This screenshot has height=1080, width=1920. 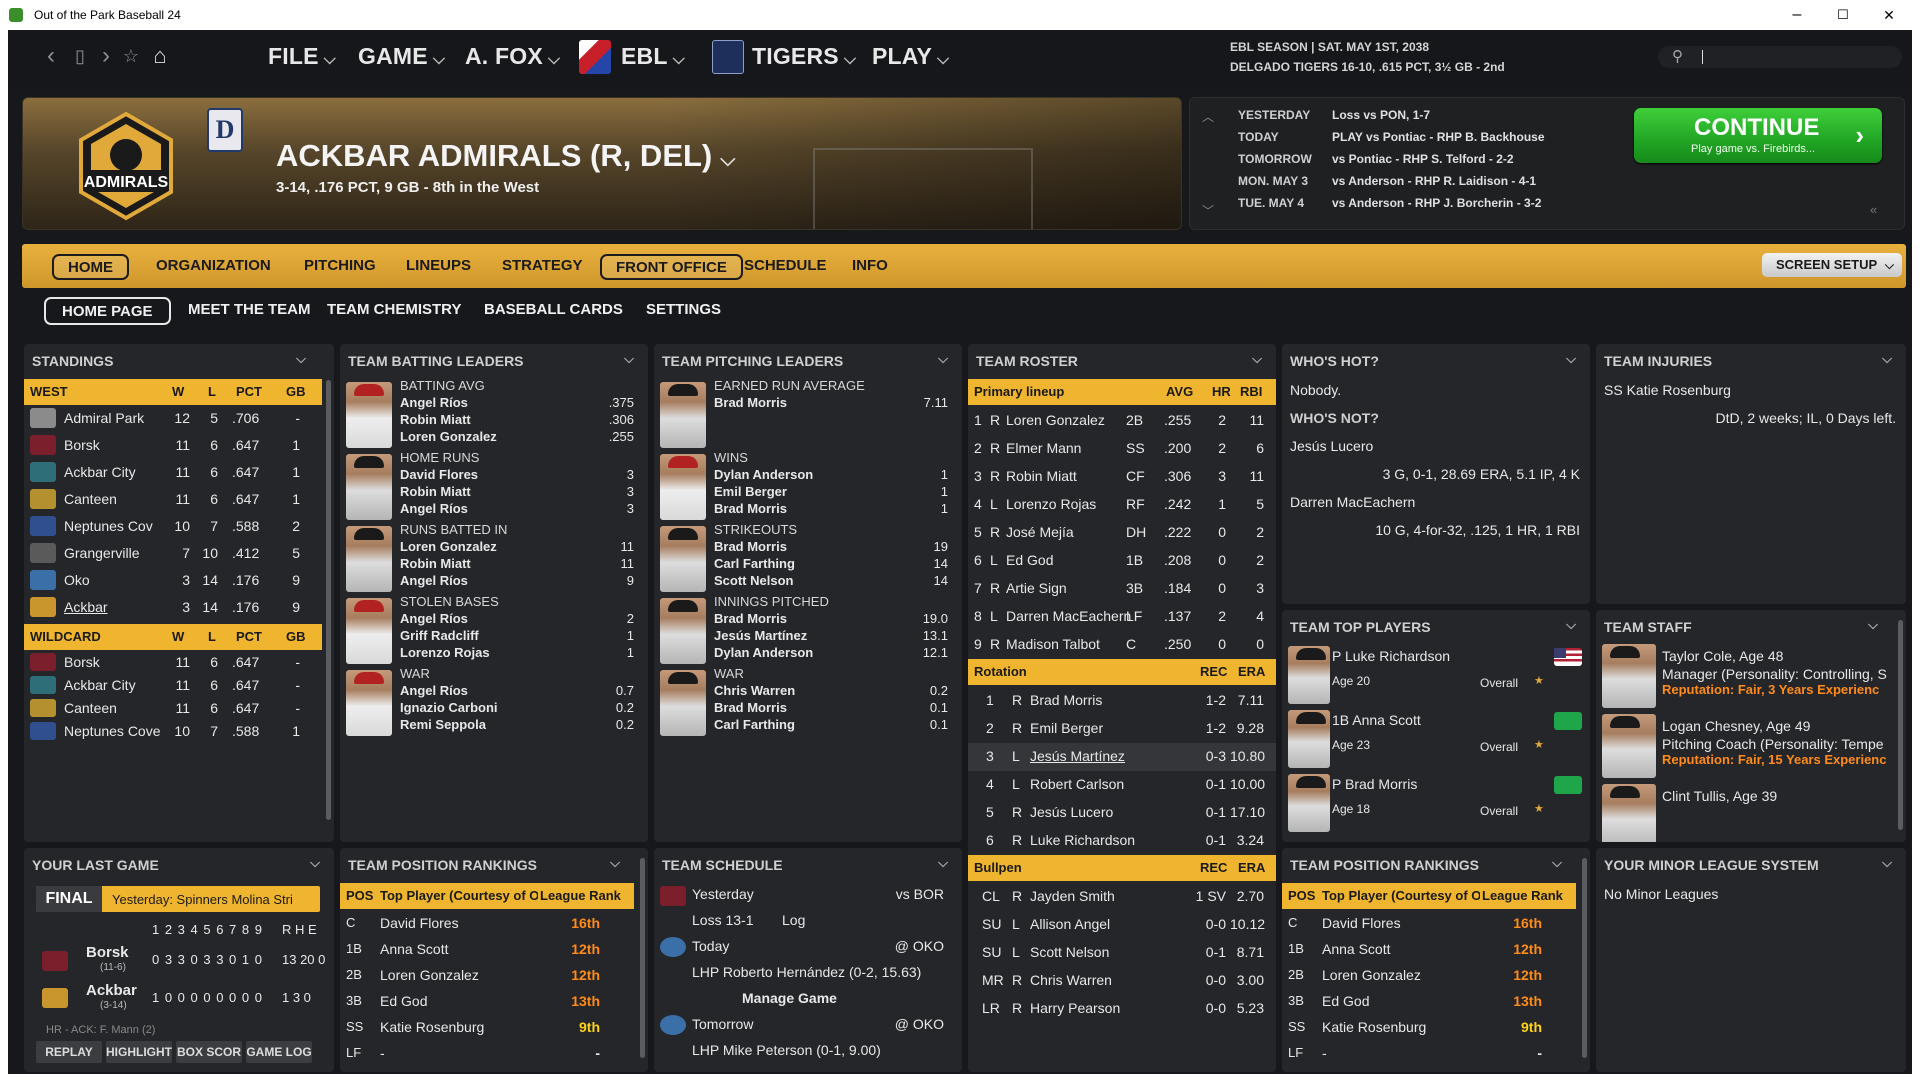 What do you see at coordinates (173, 553) in the screenshot?
I see `standings-row: Grangerville 7 10 .412 5` at bounding box center [173, 553].